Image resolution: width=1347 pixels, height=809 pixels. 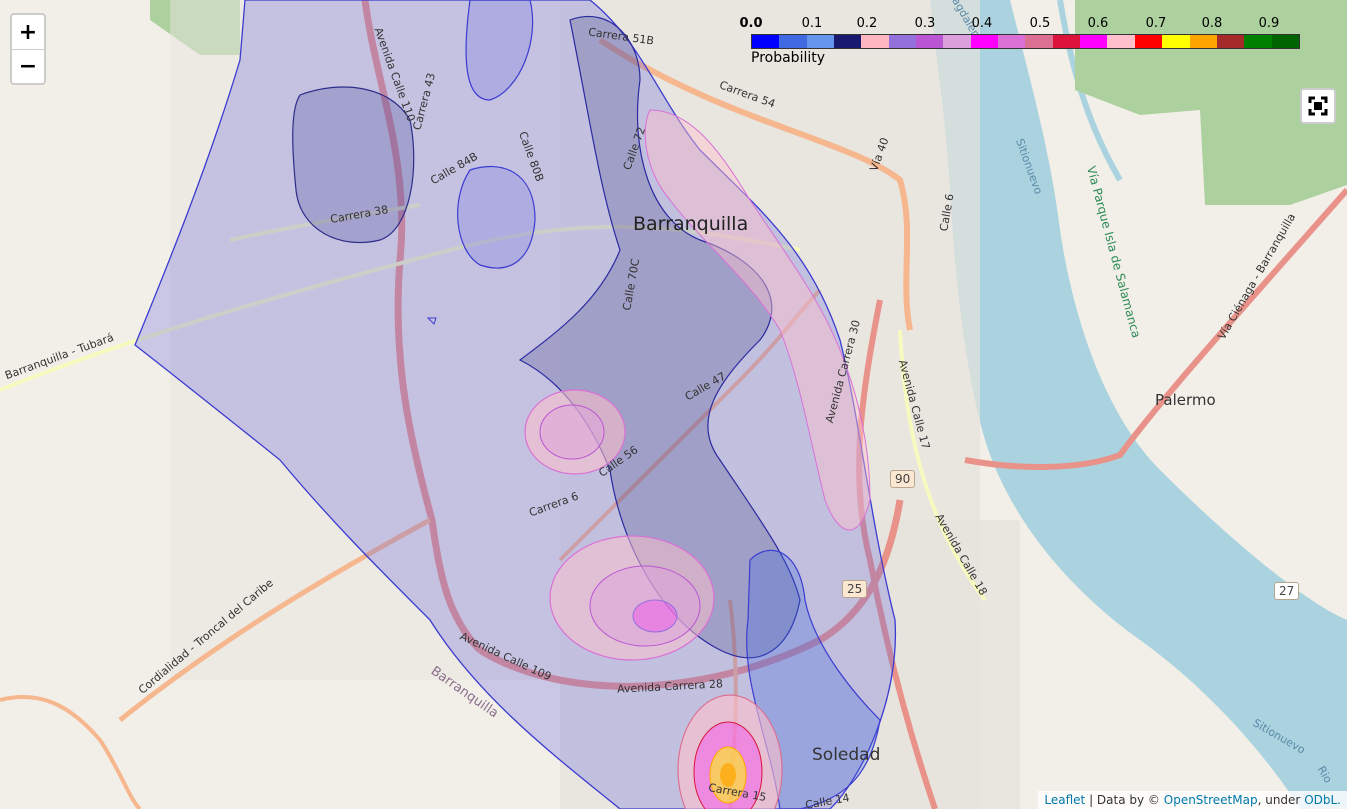 What do you see at coordinates (812, 23) in the screenshot?
I see `legend-tick: 0.1` at bounding box center [812, 23].